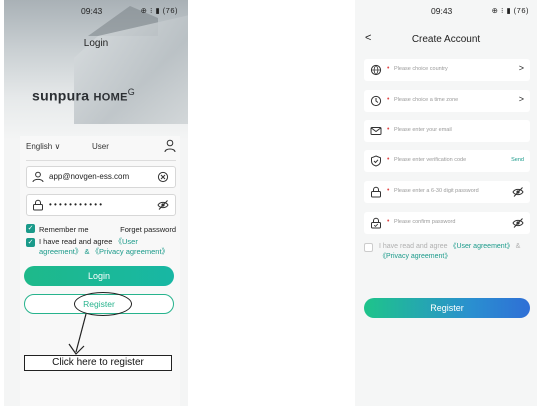 The height and width of the screenshot is (406, 539). What do you see at coordinates (98, 363) in the screenshot?
I see `annotation-label: Click here to register` at bounding box center [98, 363].